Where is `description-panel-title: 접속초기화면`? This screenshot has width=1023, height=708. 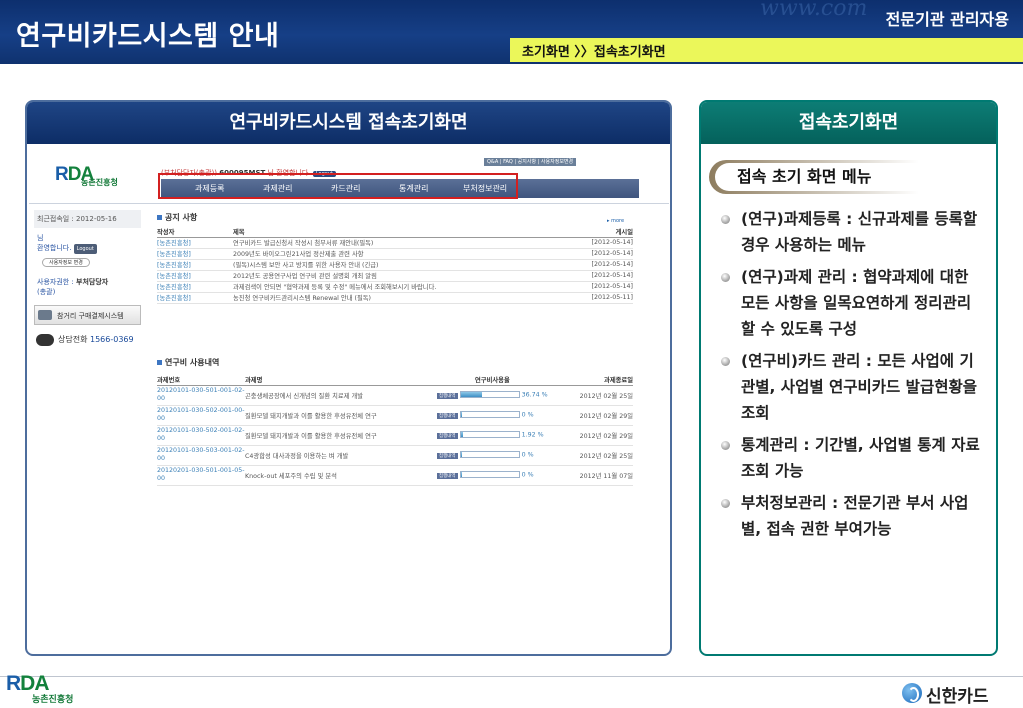 description-panel-title: 접속초기화면 is located at coordinates (848, 123).